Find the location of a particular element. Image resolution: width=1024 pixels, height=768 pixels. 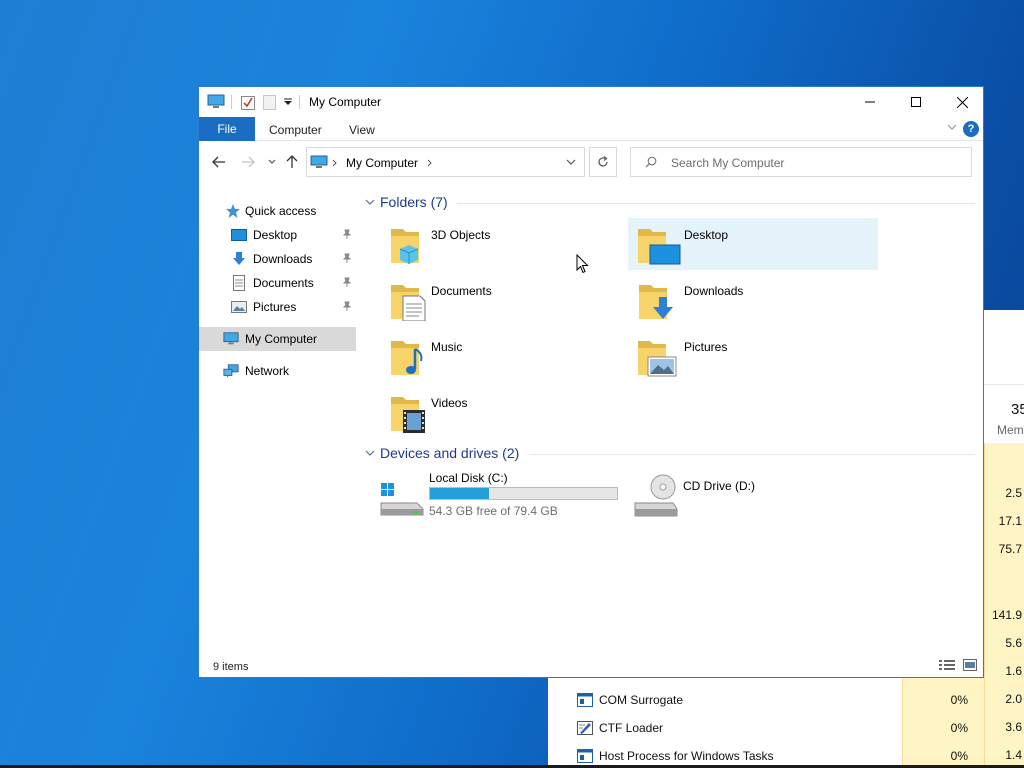

folder-pictures: Pictures is located at coordinates (753, 356).